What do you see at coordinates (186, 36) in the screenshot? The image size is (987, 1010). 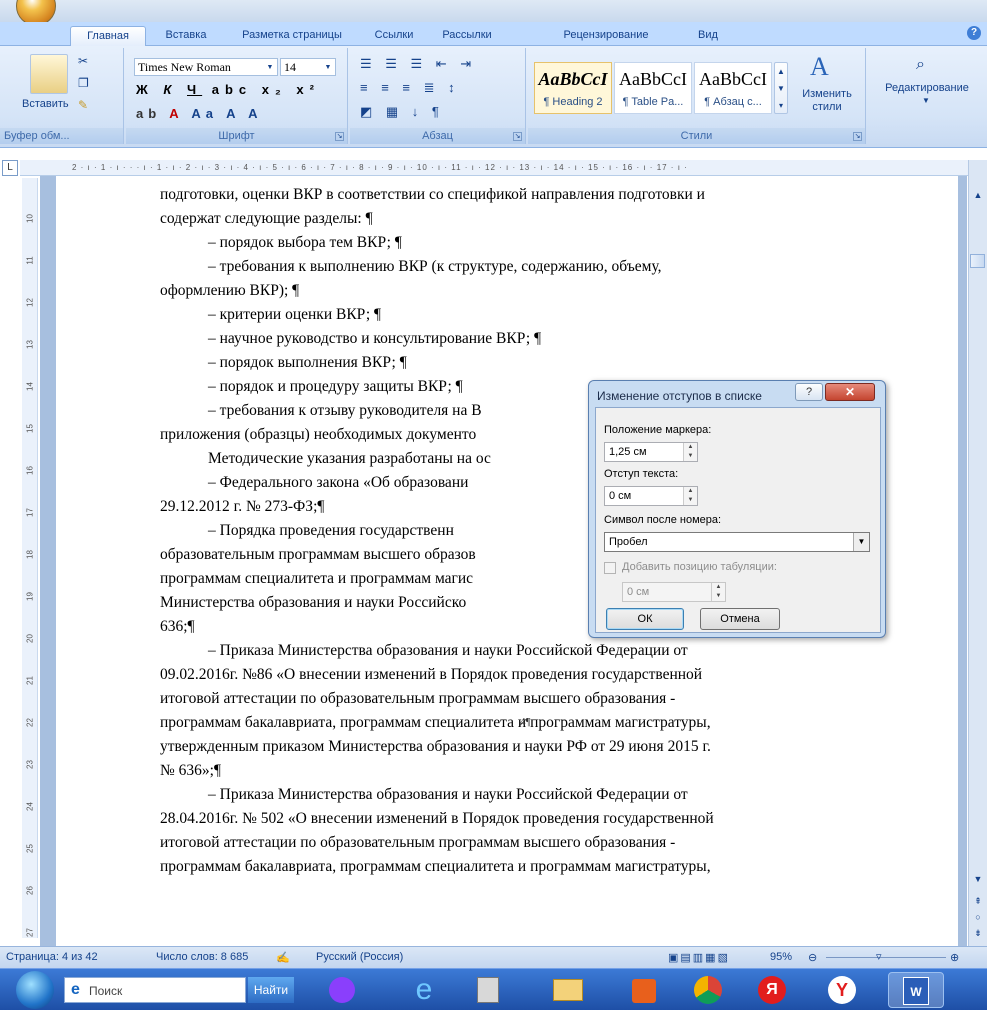 I see `tab-insert: Вставка` at bounding box center [186, 36].